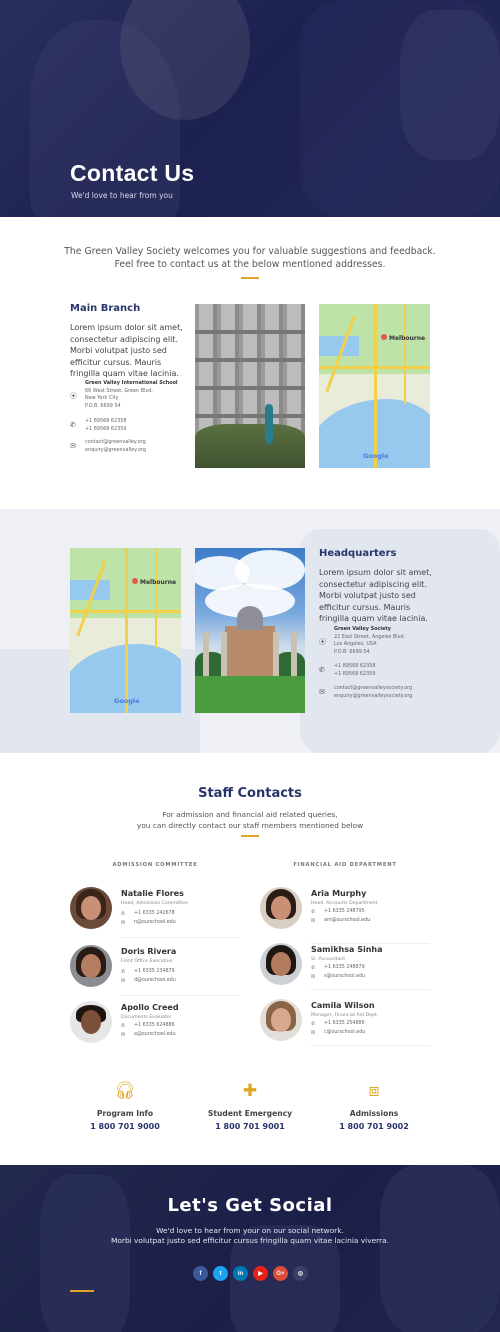 The image size is (500, 1332). I want to click on staff-section-title: Staff Contacts, so click(250, 793).